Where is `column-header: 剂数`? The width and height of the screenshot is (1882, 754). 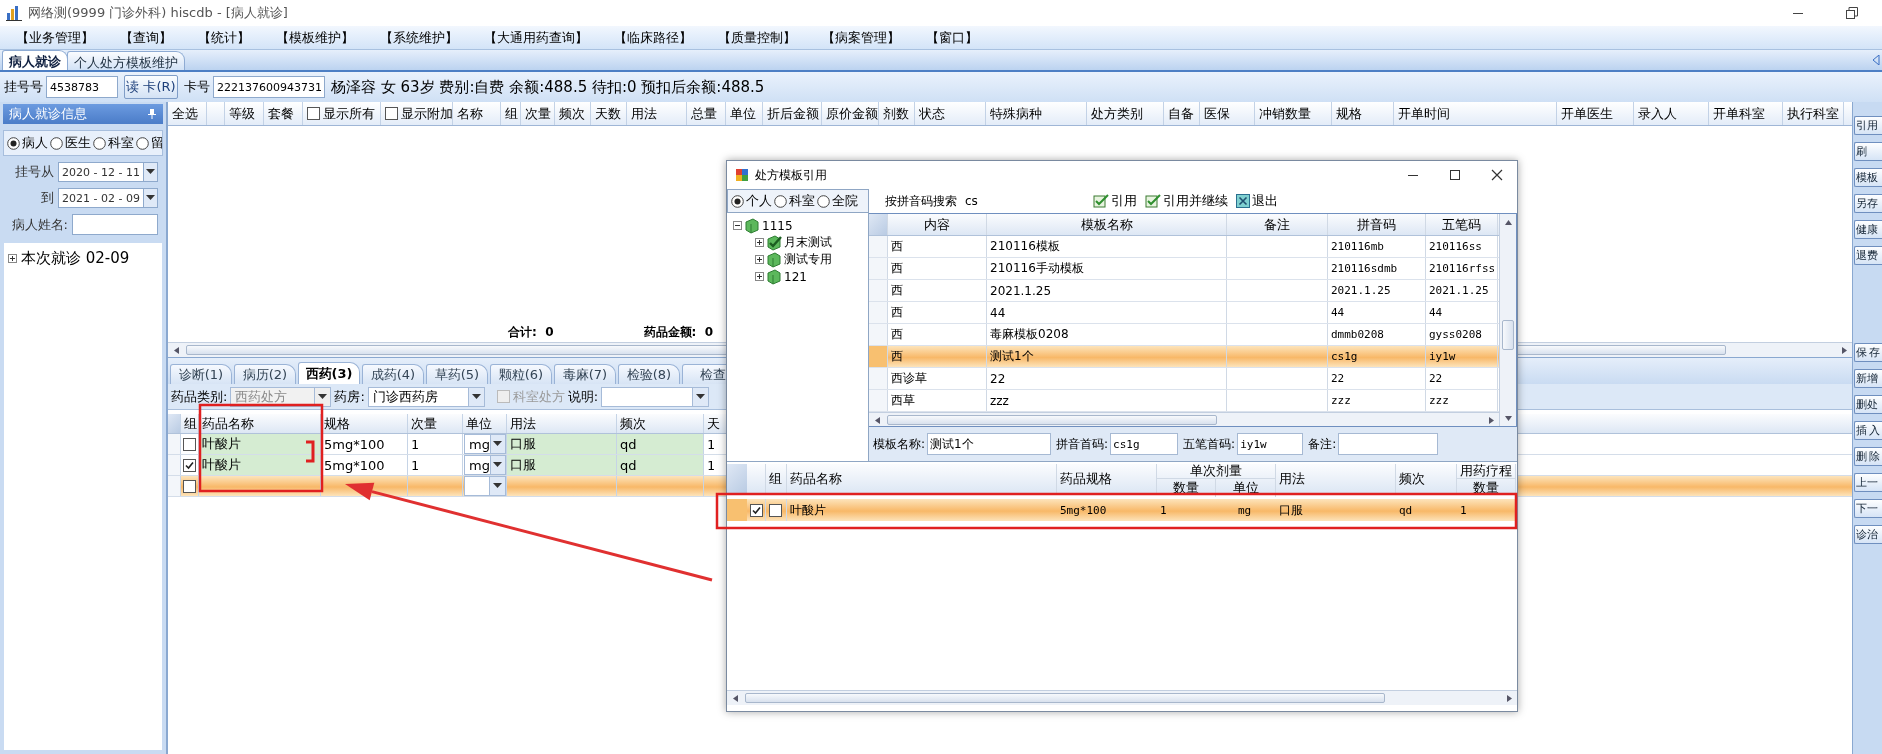 column-header: 剂数 is located at coordinates (897, 113).